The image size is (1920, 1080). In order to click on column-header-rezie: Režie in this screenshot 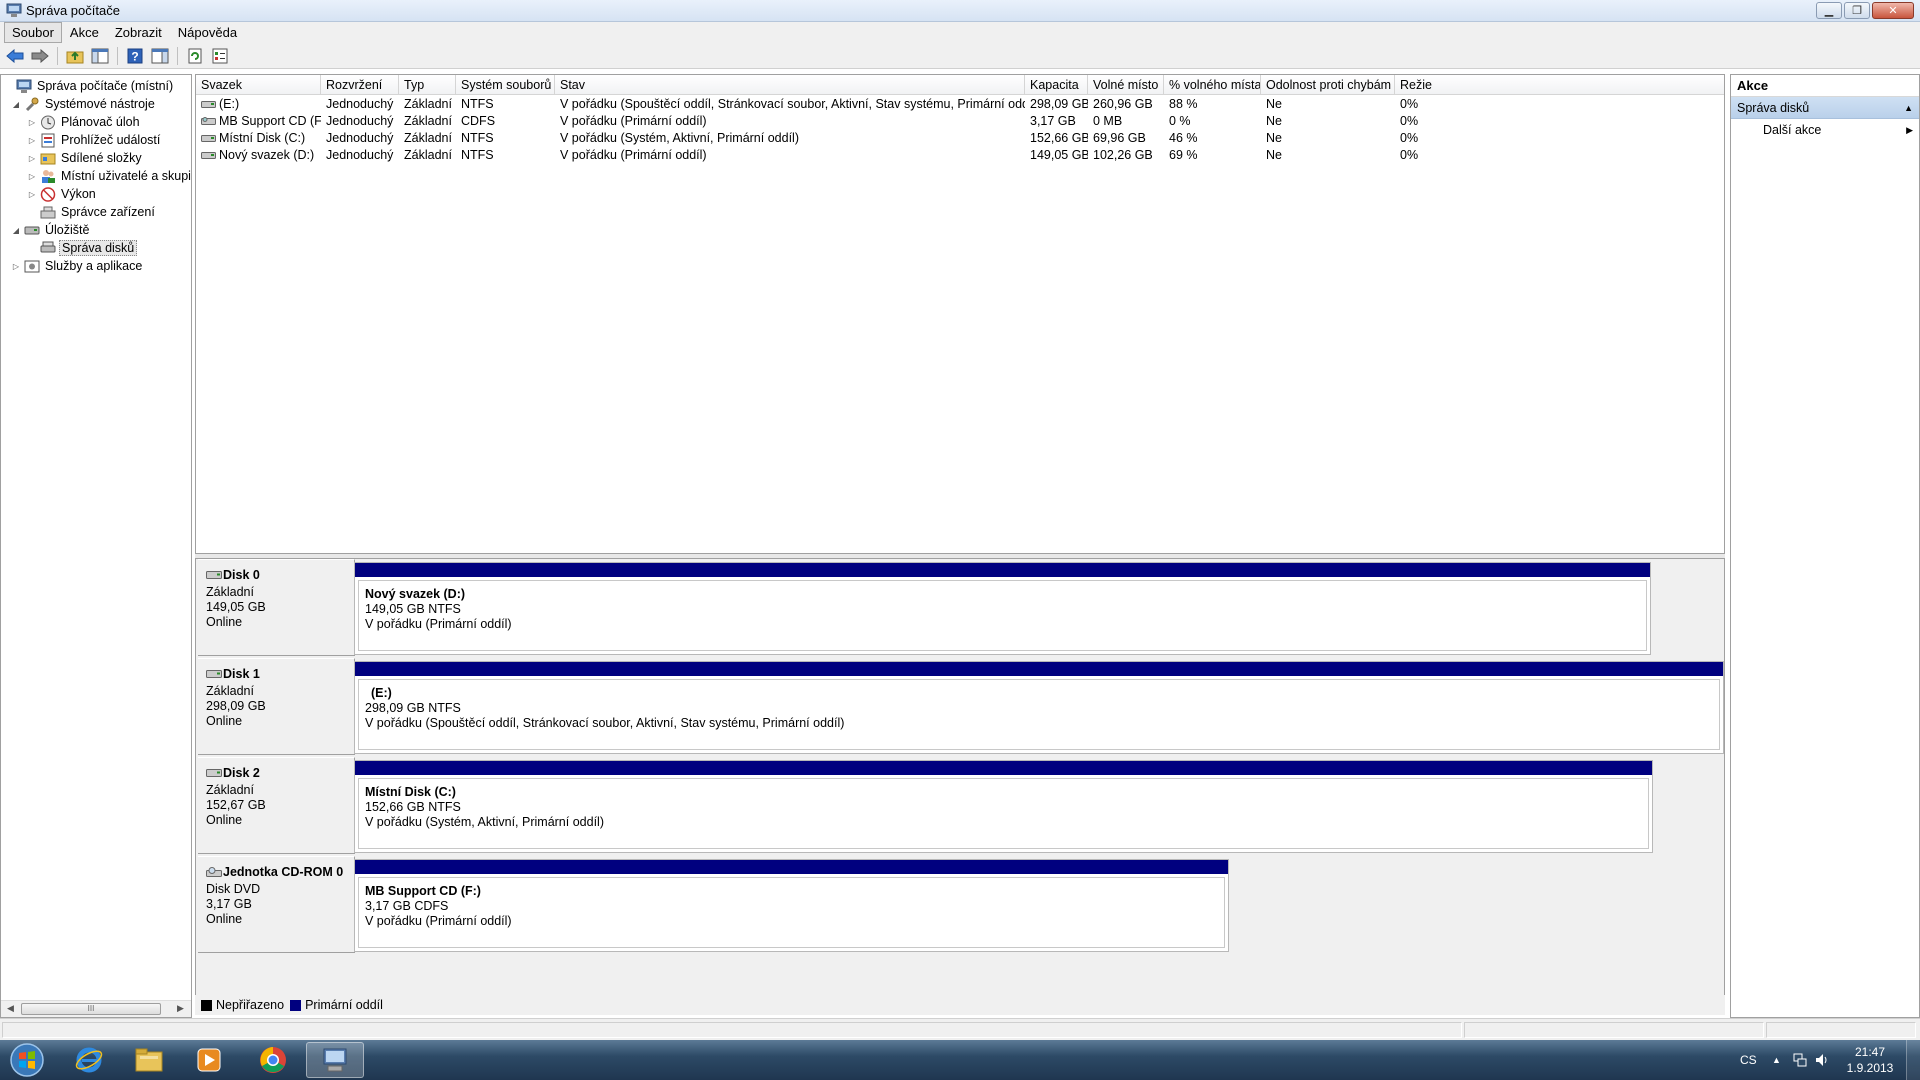, I will do `click(1559, 85)`.